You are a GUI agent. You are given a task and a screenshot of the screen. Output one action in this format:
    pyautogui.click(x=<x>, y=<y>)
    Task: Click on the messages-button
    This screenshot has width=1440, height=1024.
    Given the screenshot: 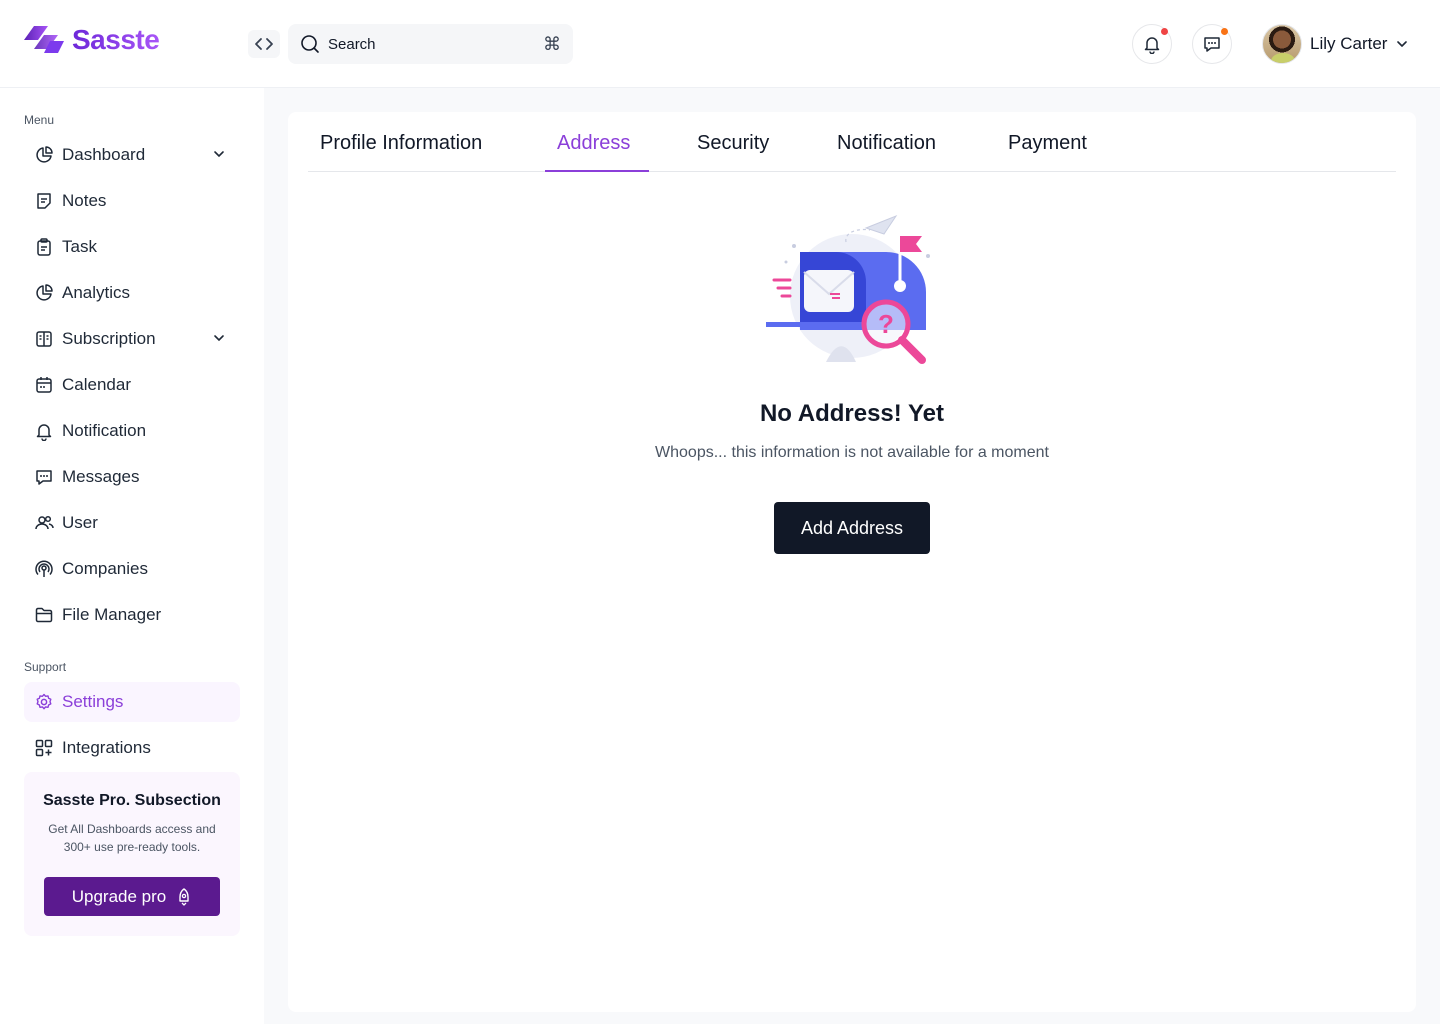 What is the action you would take?
    pyautogui.click(x=1212, y=44)
    